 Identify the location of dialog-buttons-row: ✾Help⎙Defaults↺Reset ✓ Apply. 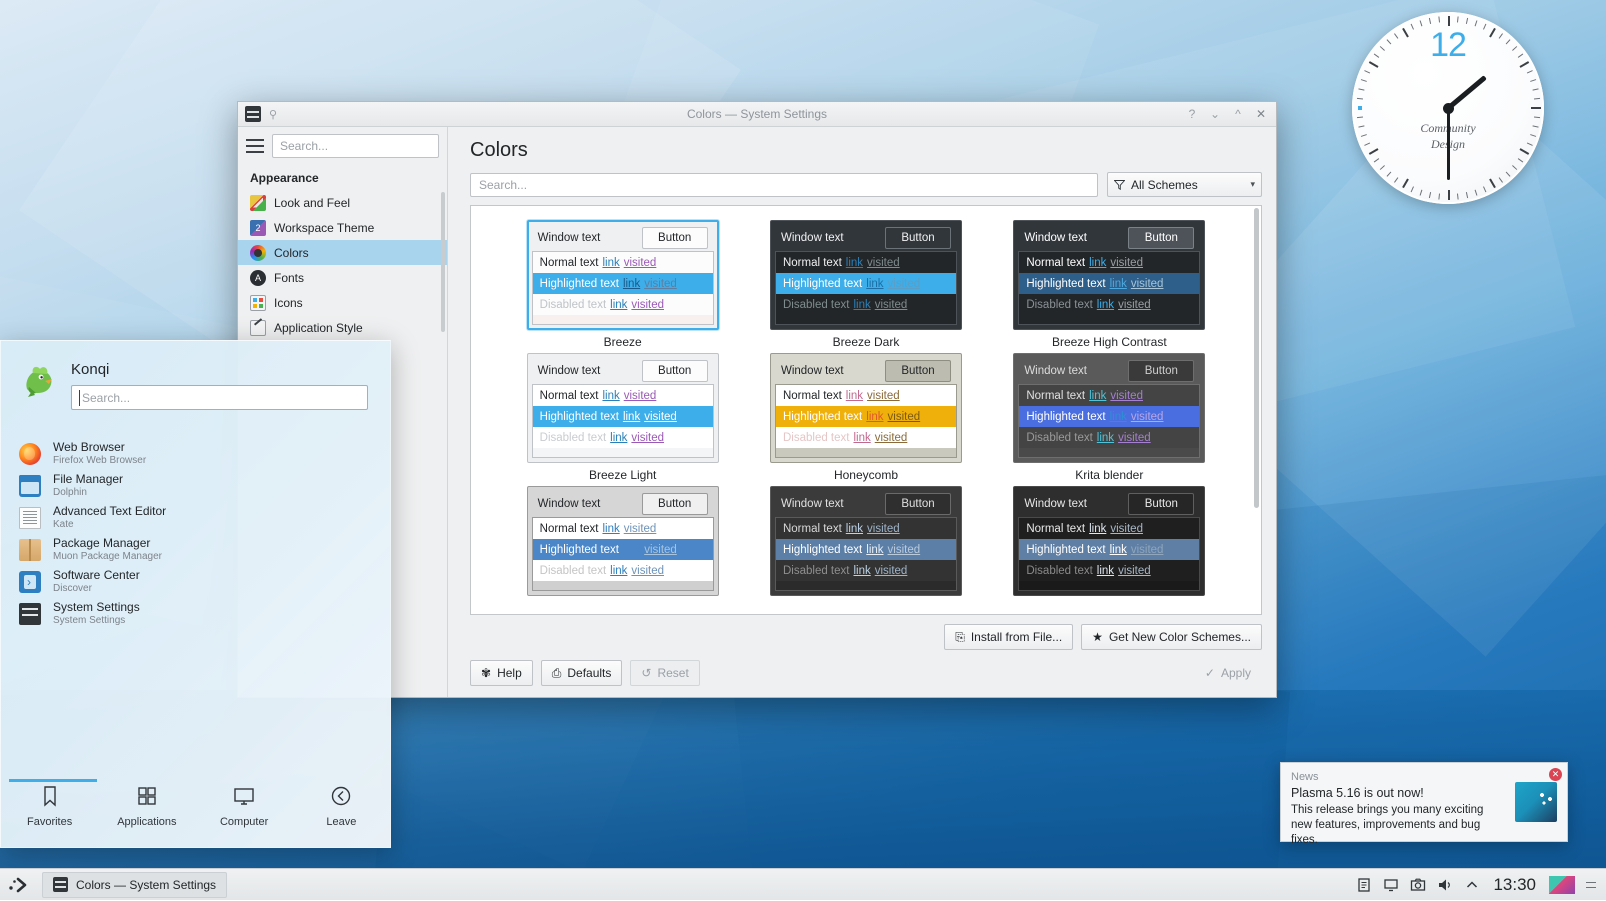
(862, 673).